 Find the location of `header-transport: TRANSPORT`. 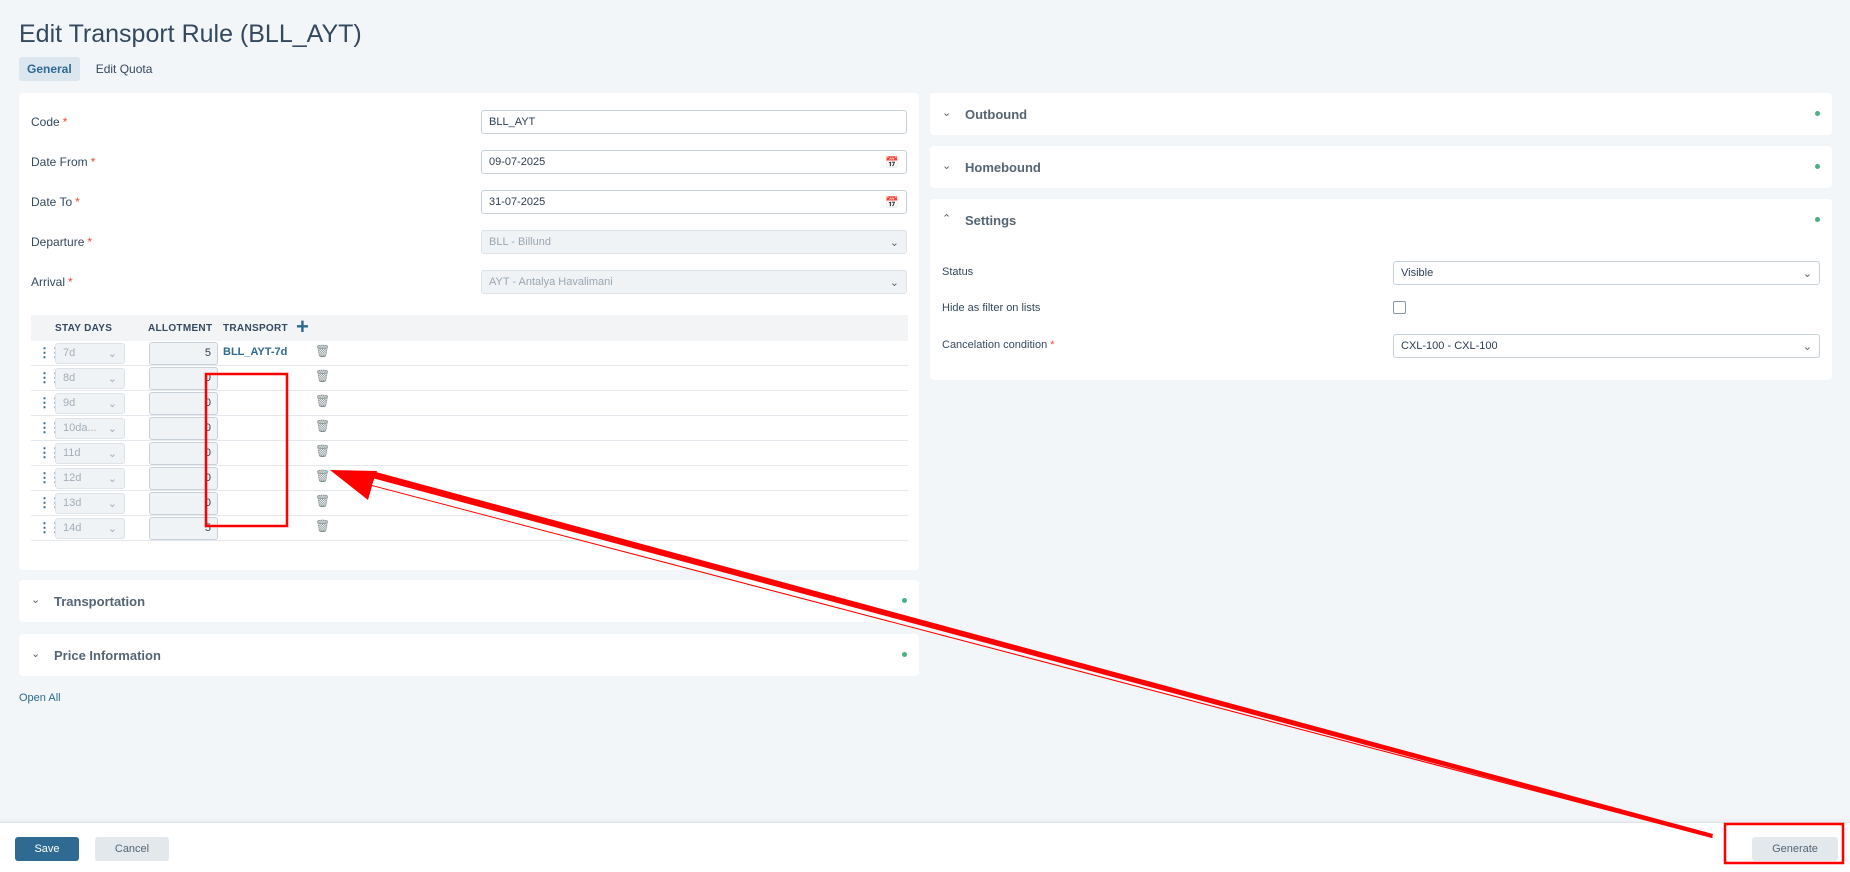

header-transport: TRANSPORT is located at coordinates (255, 328).